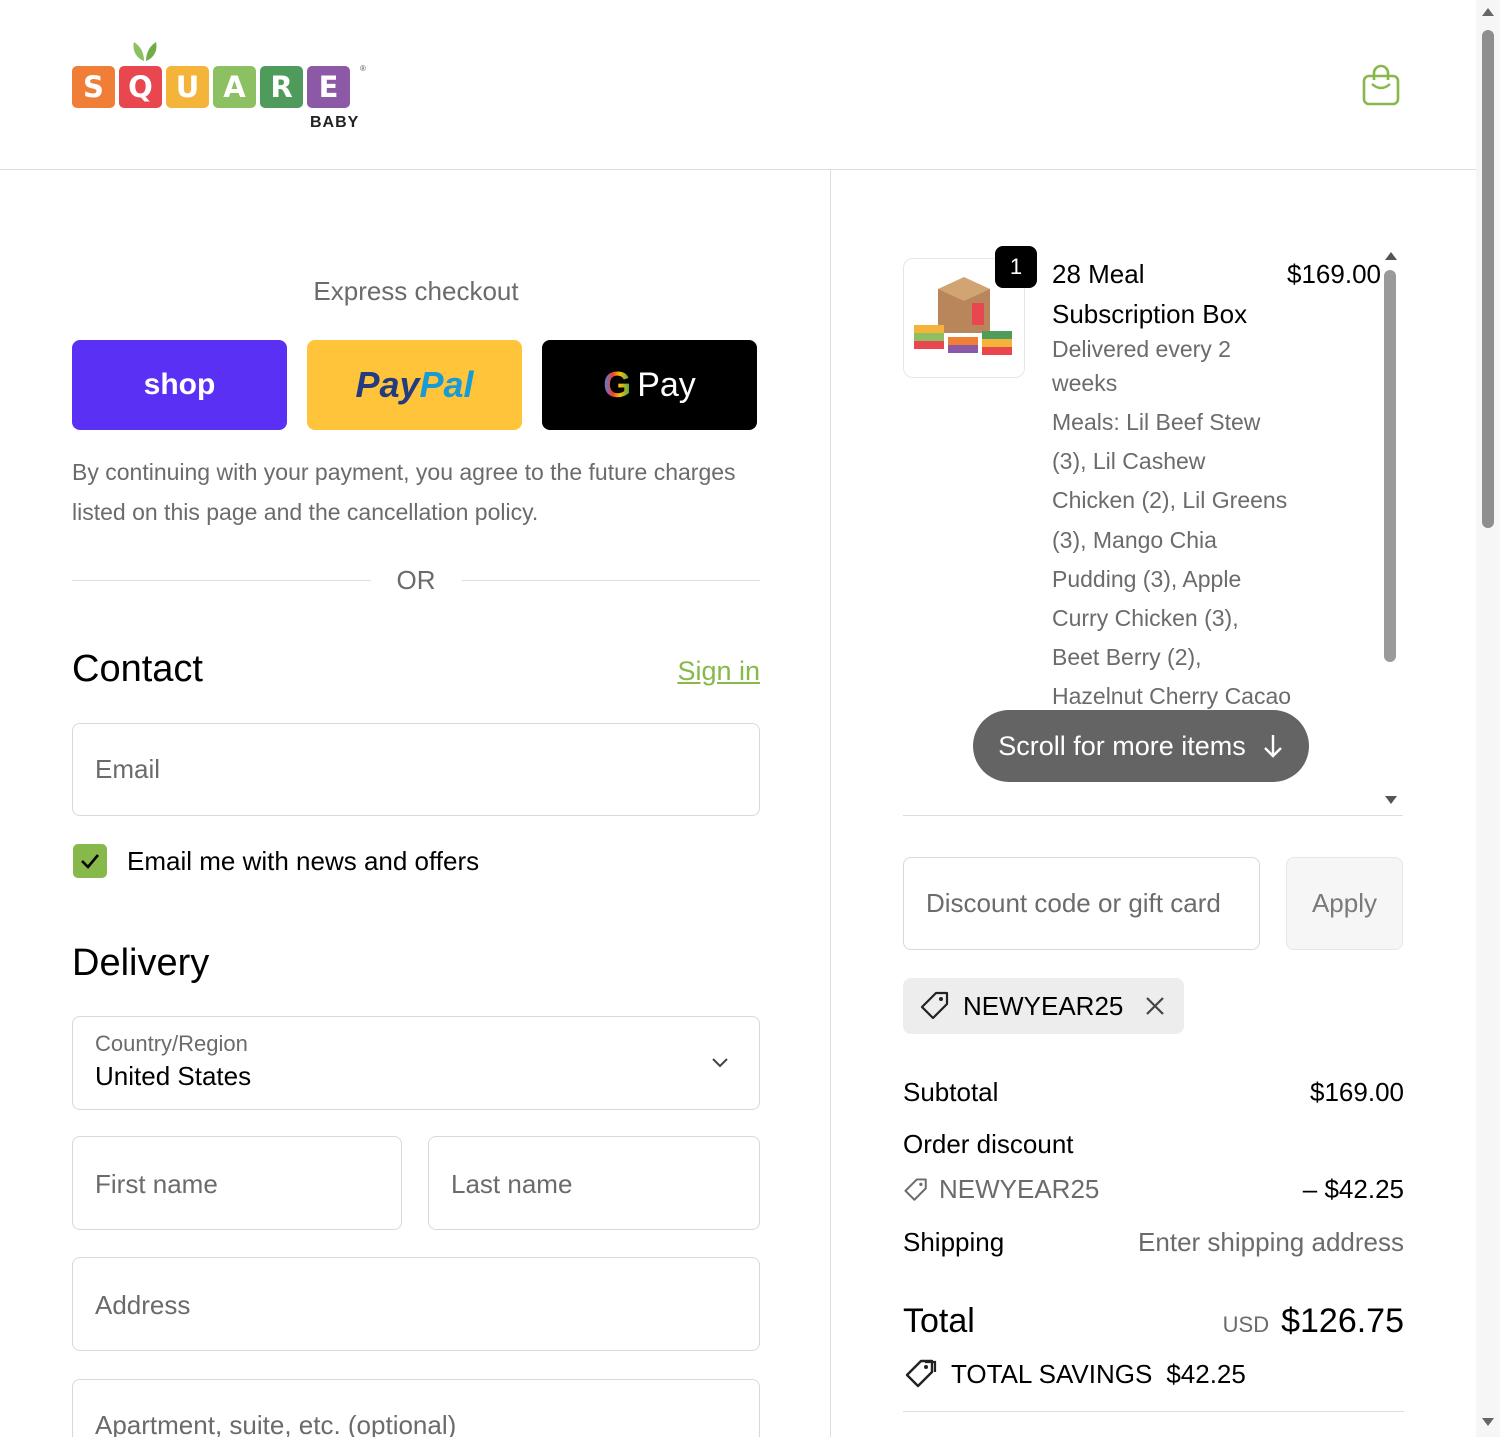 This screenshot has width=1500, height=1437. What do you see at coordinates (276, 1423) in the screenshot?
I see `apartment-placeholder: Apartment, suite, etc. (optional)` at bounding box center [276, 1423].